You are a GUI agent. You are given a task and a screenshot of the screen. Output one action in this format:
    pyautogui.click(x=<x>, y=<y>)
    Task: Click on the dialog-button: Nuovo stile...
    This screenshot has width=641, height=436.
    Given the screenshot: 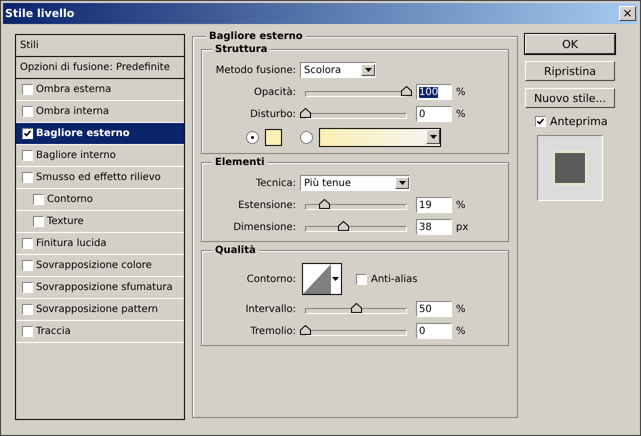 What is the action you would take?
    pyautogui.click(x=570, y=98)
    